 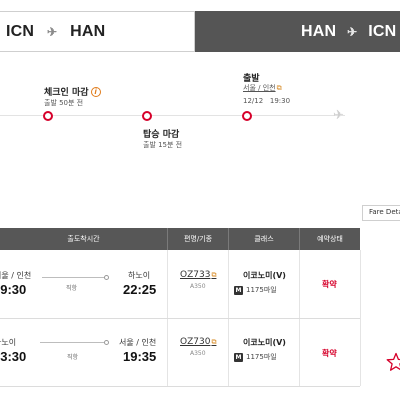 What do you see at coordinates (163, 145) in the screenshot?
I see `boarding-sub: 출발 15분 전` at bounding box center [163, 145].